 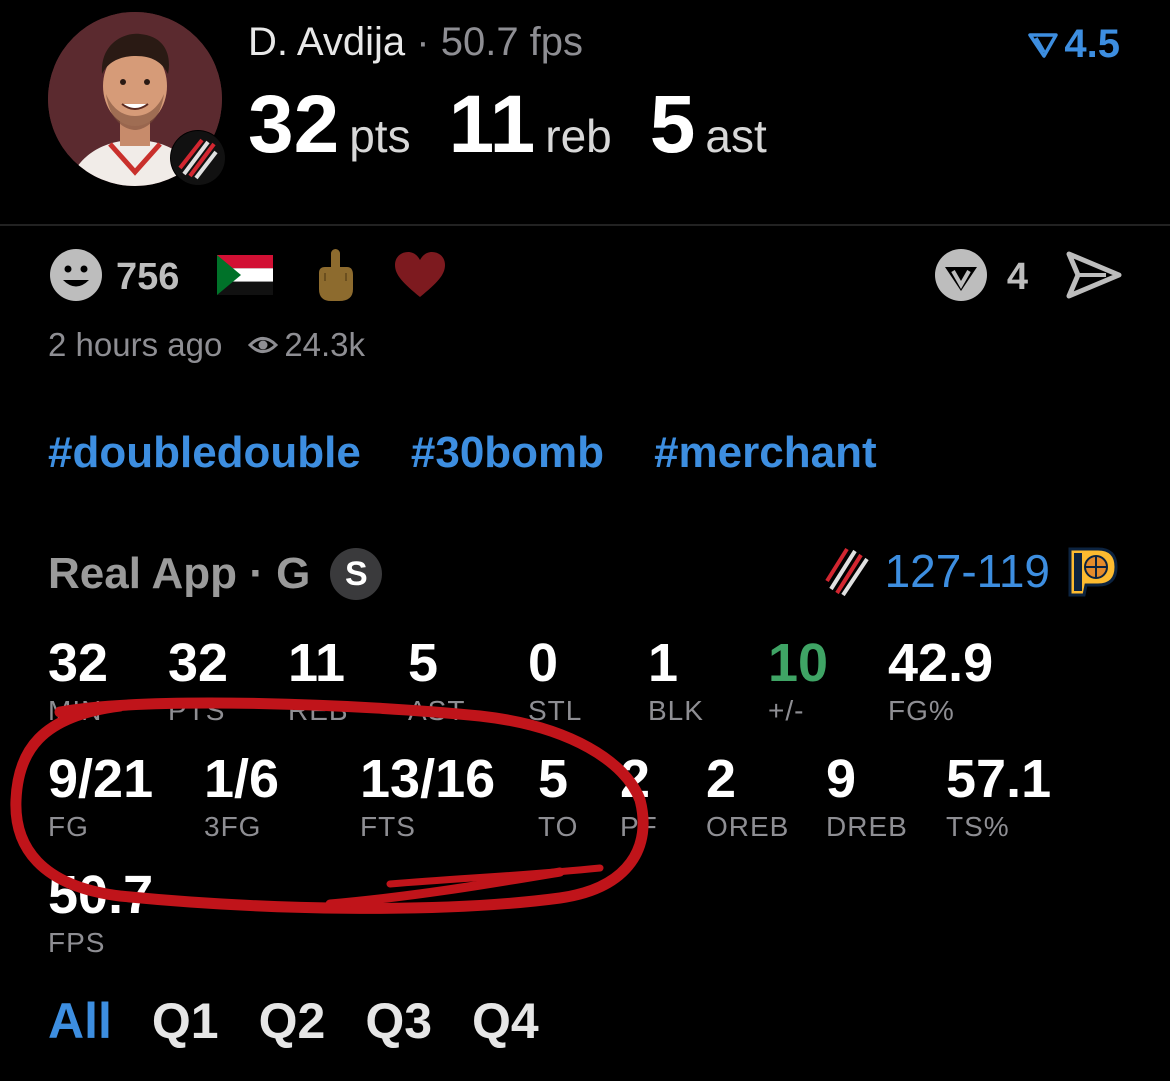 What do you see at coordinates (325, 344) in the screenshot?
I see `view-count: 24.3k` at bounding box center [325, 344].